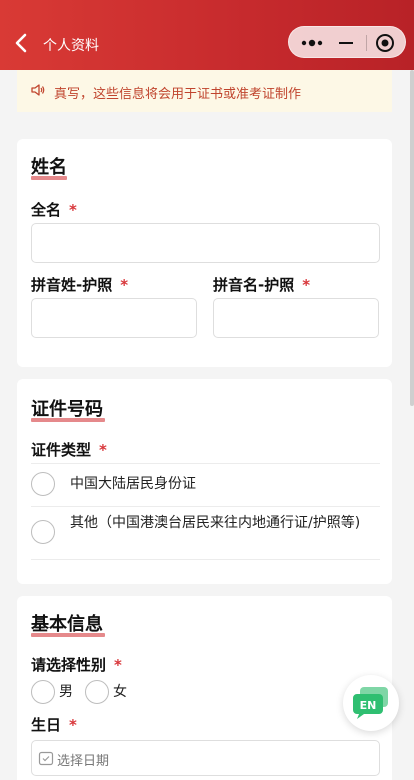  What do you see at coordinates (97, 692) in the screenshot?
I see `radio-female` at bounding box center [97, 692].